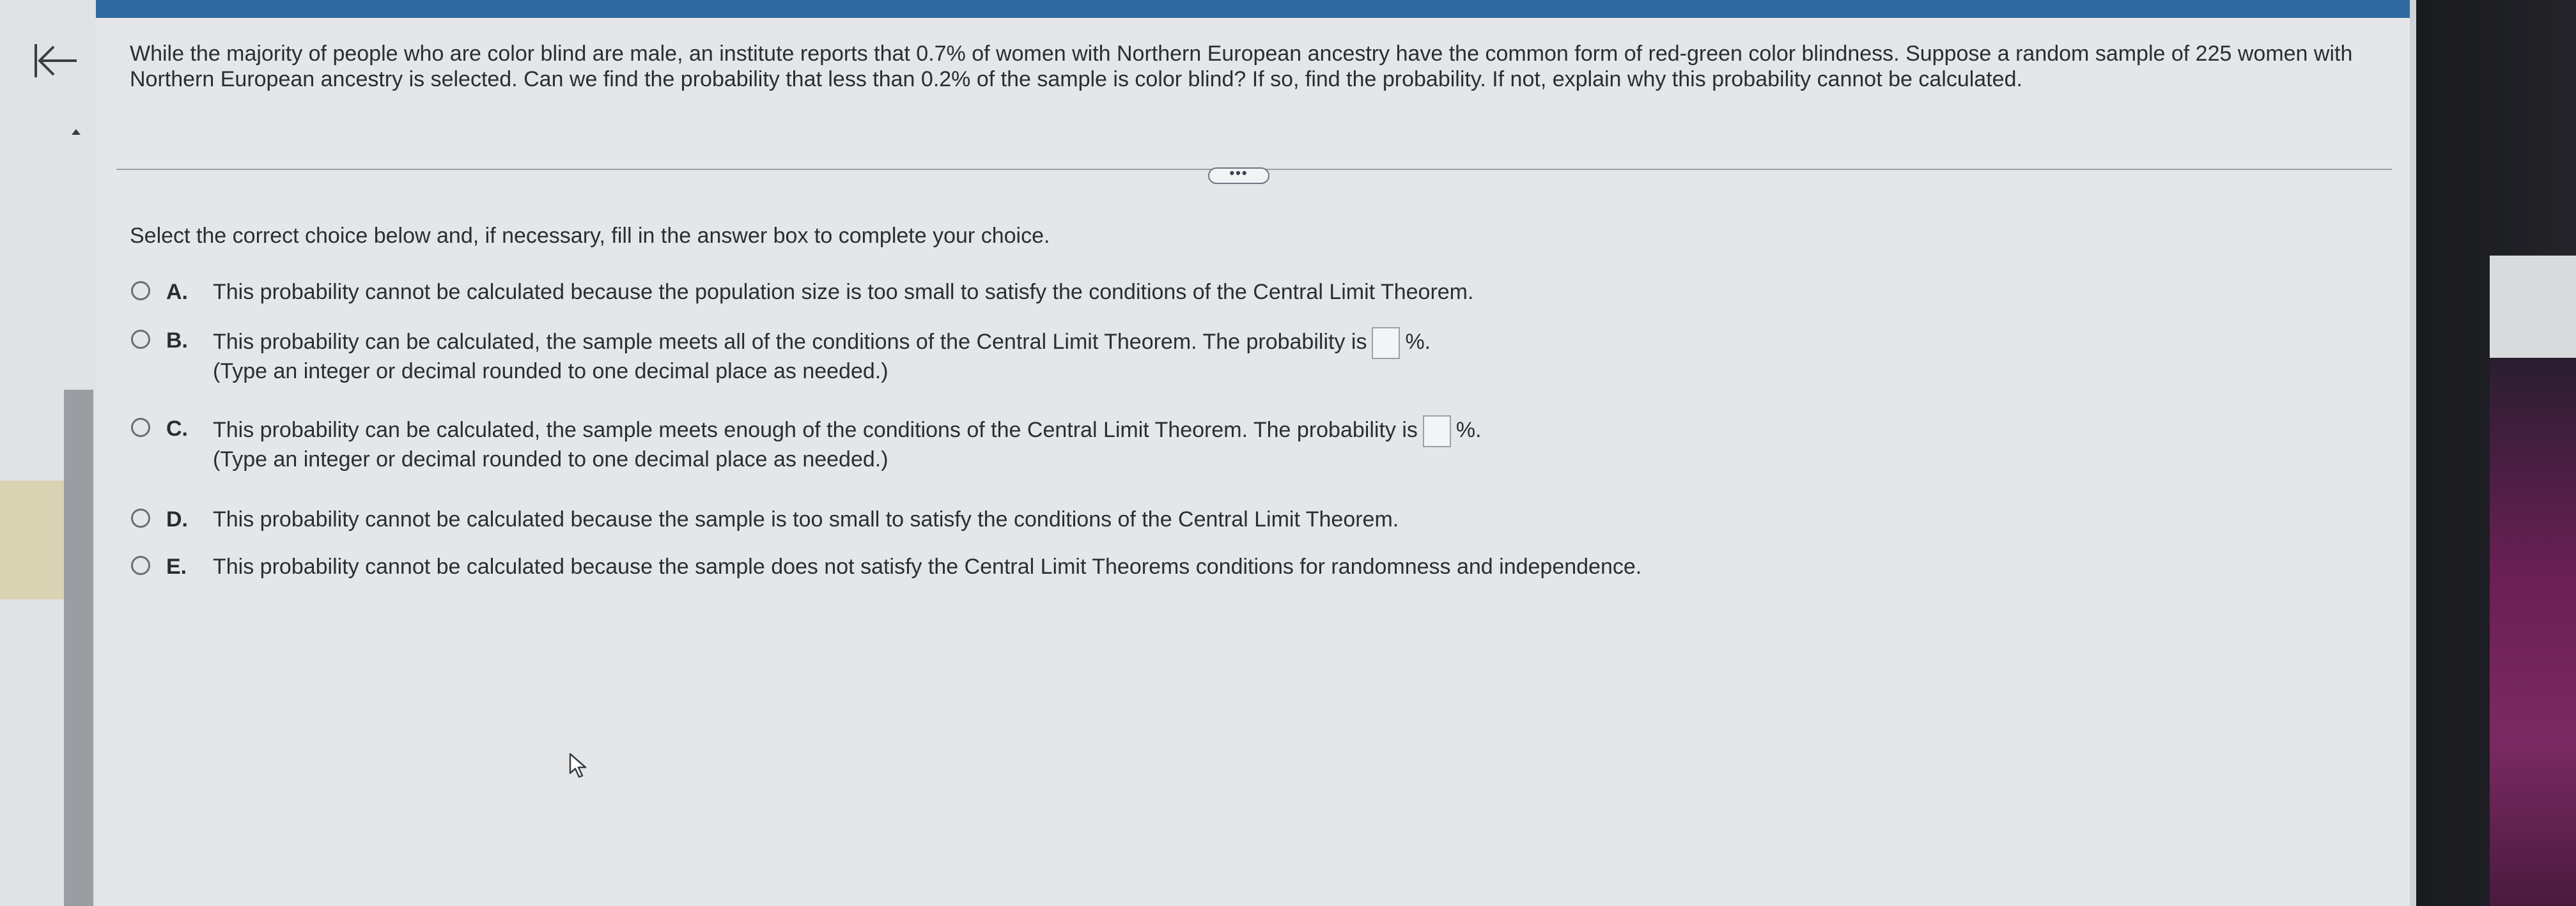 This screenshot has height=906, width=2576. I want to click on background-light-area, so click(2533, 307).